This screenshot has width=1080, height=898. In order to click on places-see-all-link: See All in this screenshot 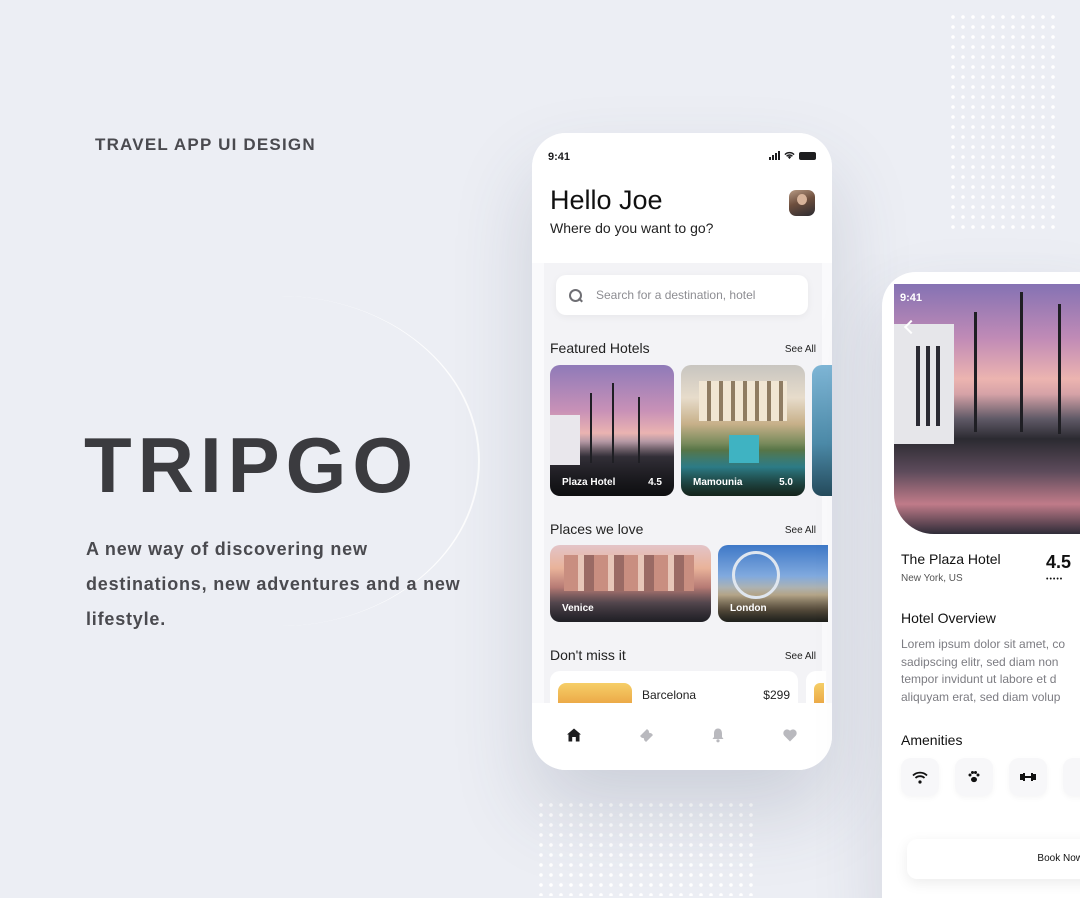, I will do `click(800, 530)`.